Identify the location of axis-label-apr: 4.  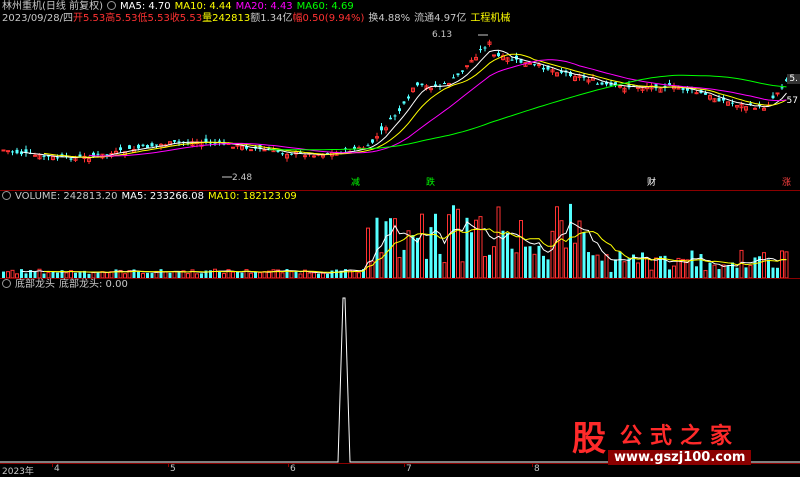
(57, 469).